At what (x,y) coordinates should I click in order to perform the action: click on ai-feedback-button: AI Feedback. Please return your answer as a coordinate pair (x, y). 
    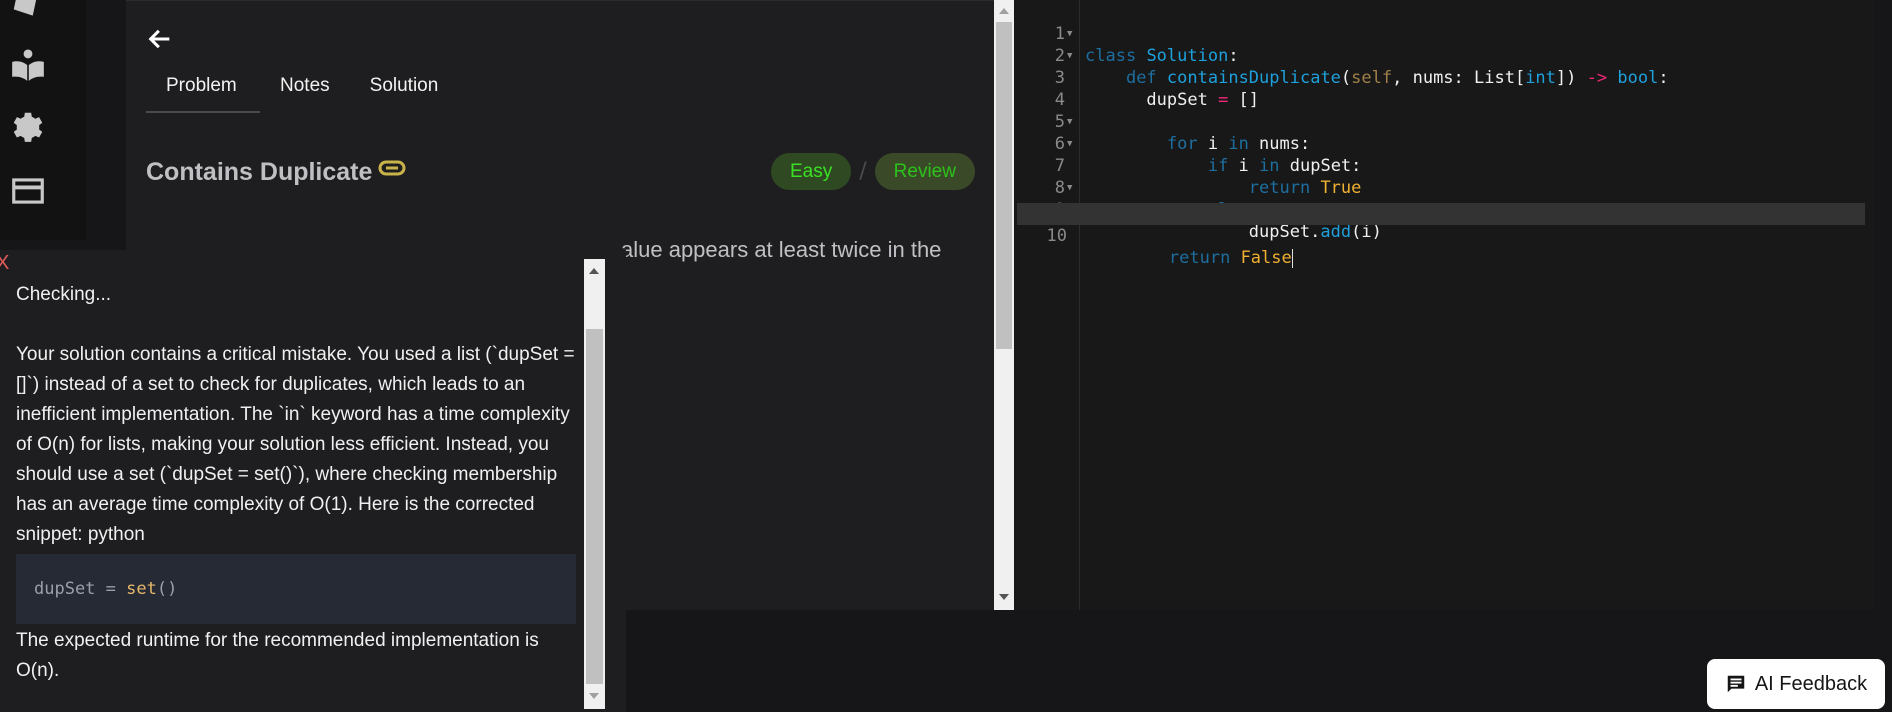
    Looking at the image, I should click on (1796, 684).